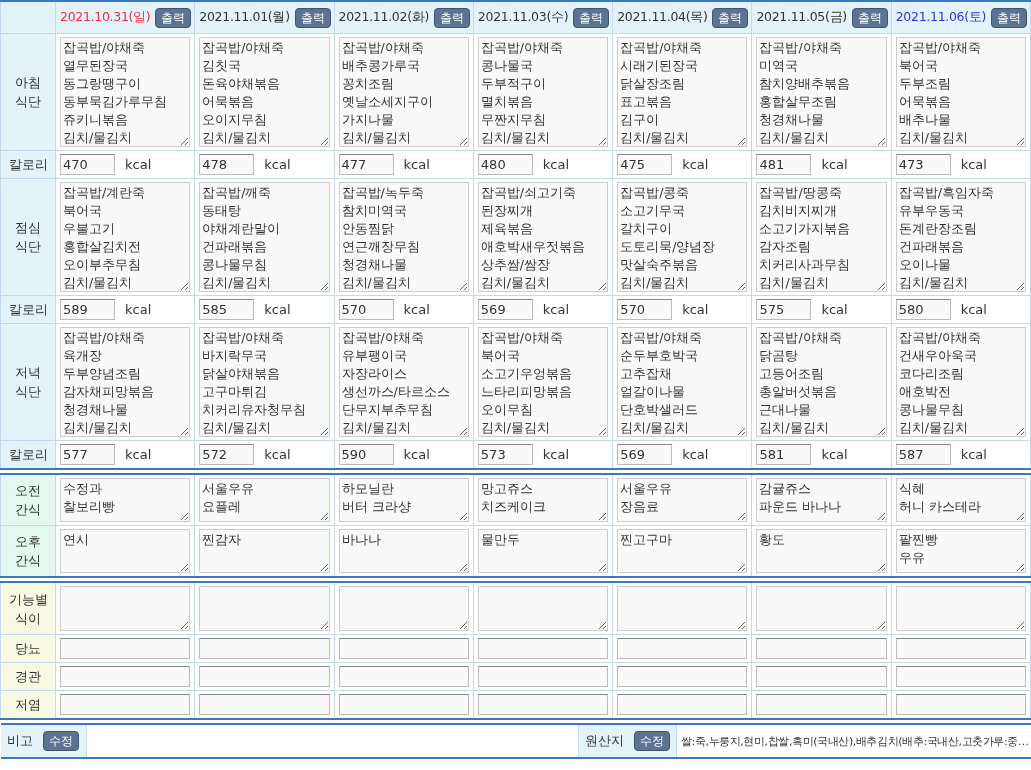 The height and width of the screenshot is (770, 1031). I want to click on remark-label: 비고, so click(19, 741).